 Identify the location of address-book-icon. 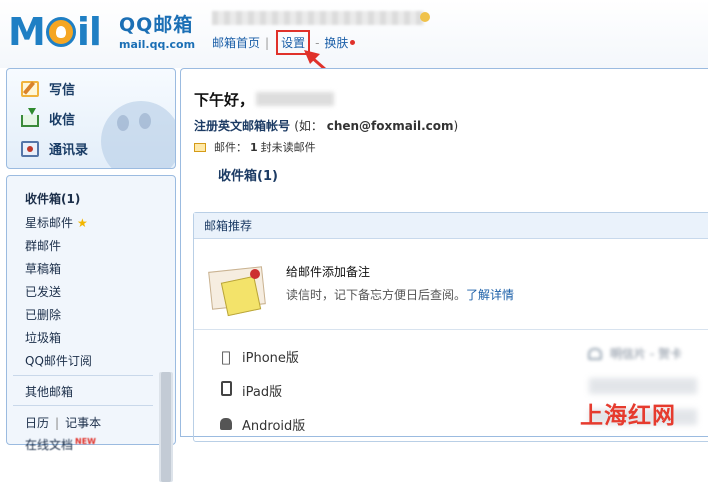
(30, 148).